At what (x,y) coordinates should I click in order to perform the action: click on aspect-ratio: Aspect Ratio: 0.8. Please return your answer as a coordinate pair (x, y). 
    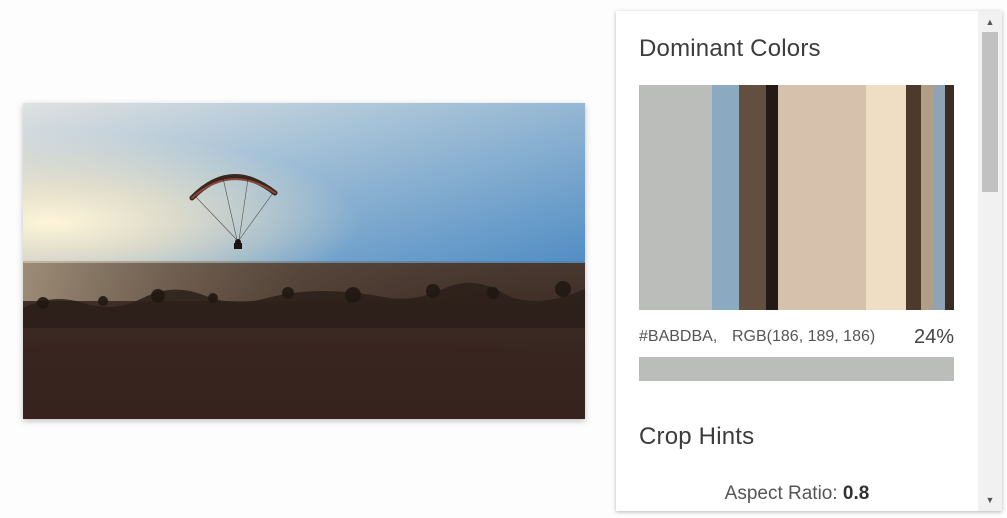
    Looking at the image, I should click on (797, 494).